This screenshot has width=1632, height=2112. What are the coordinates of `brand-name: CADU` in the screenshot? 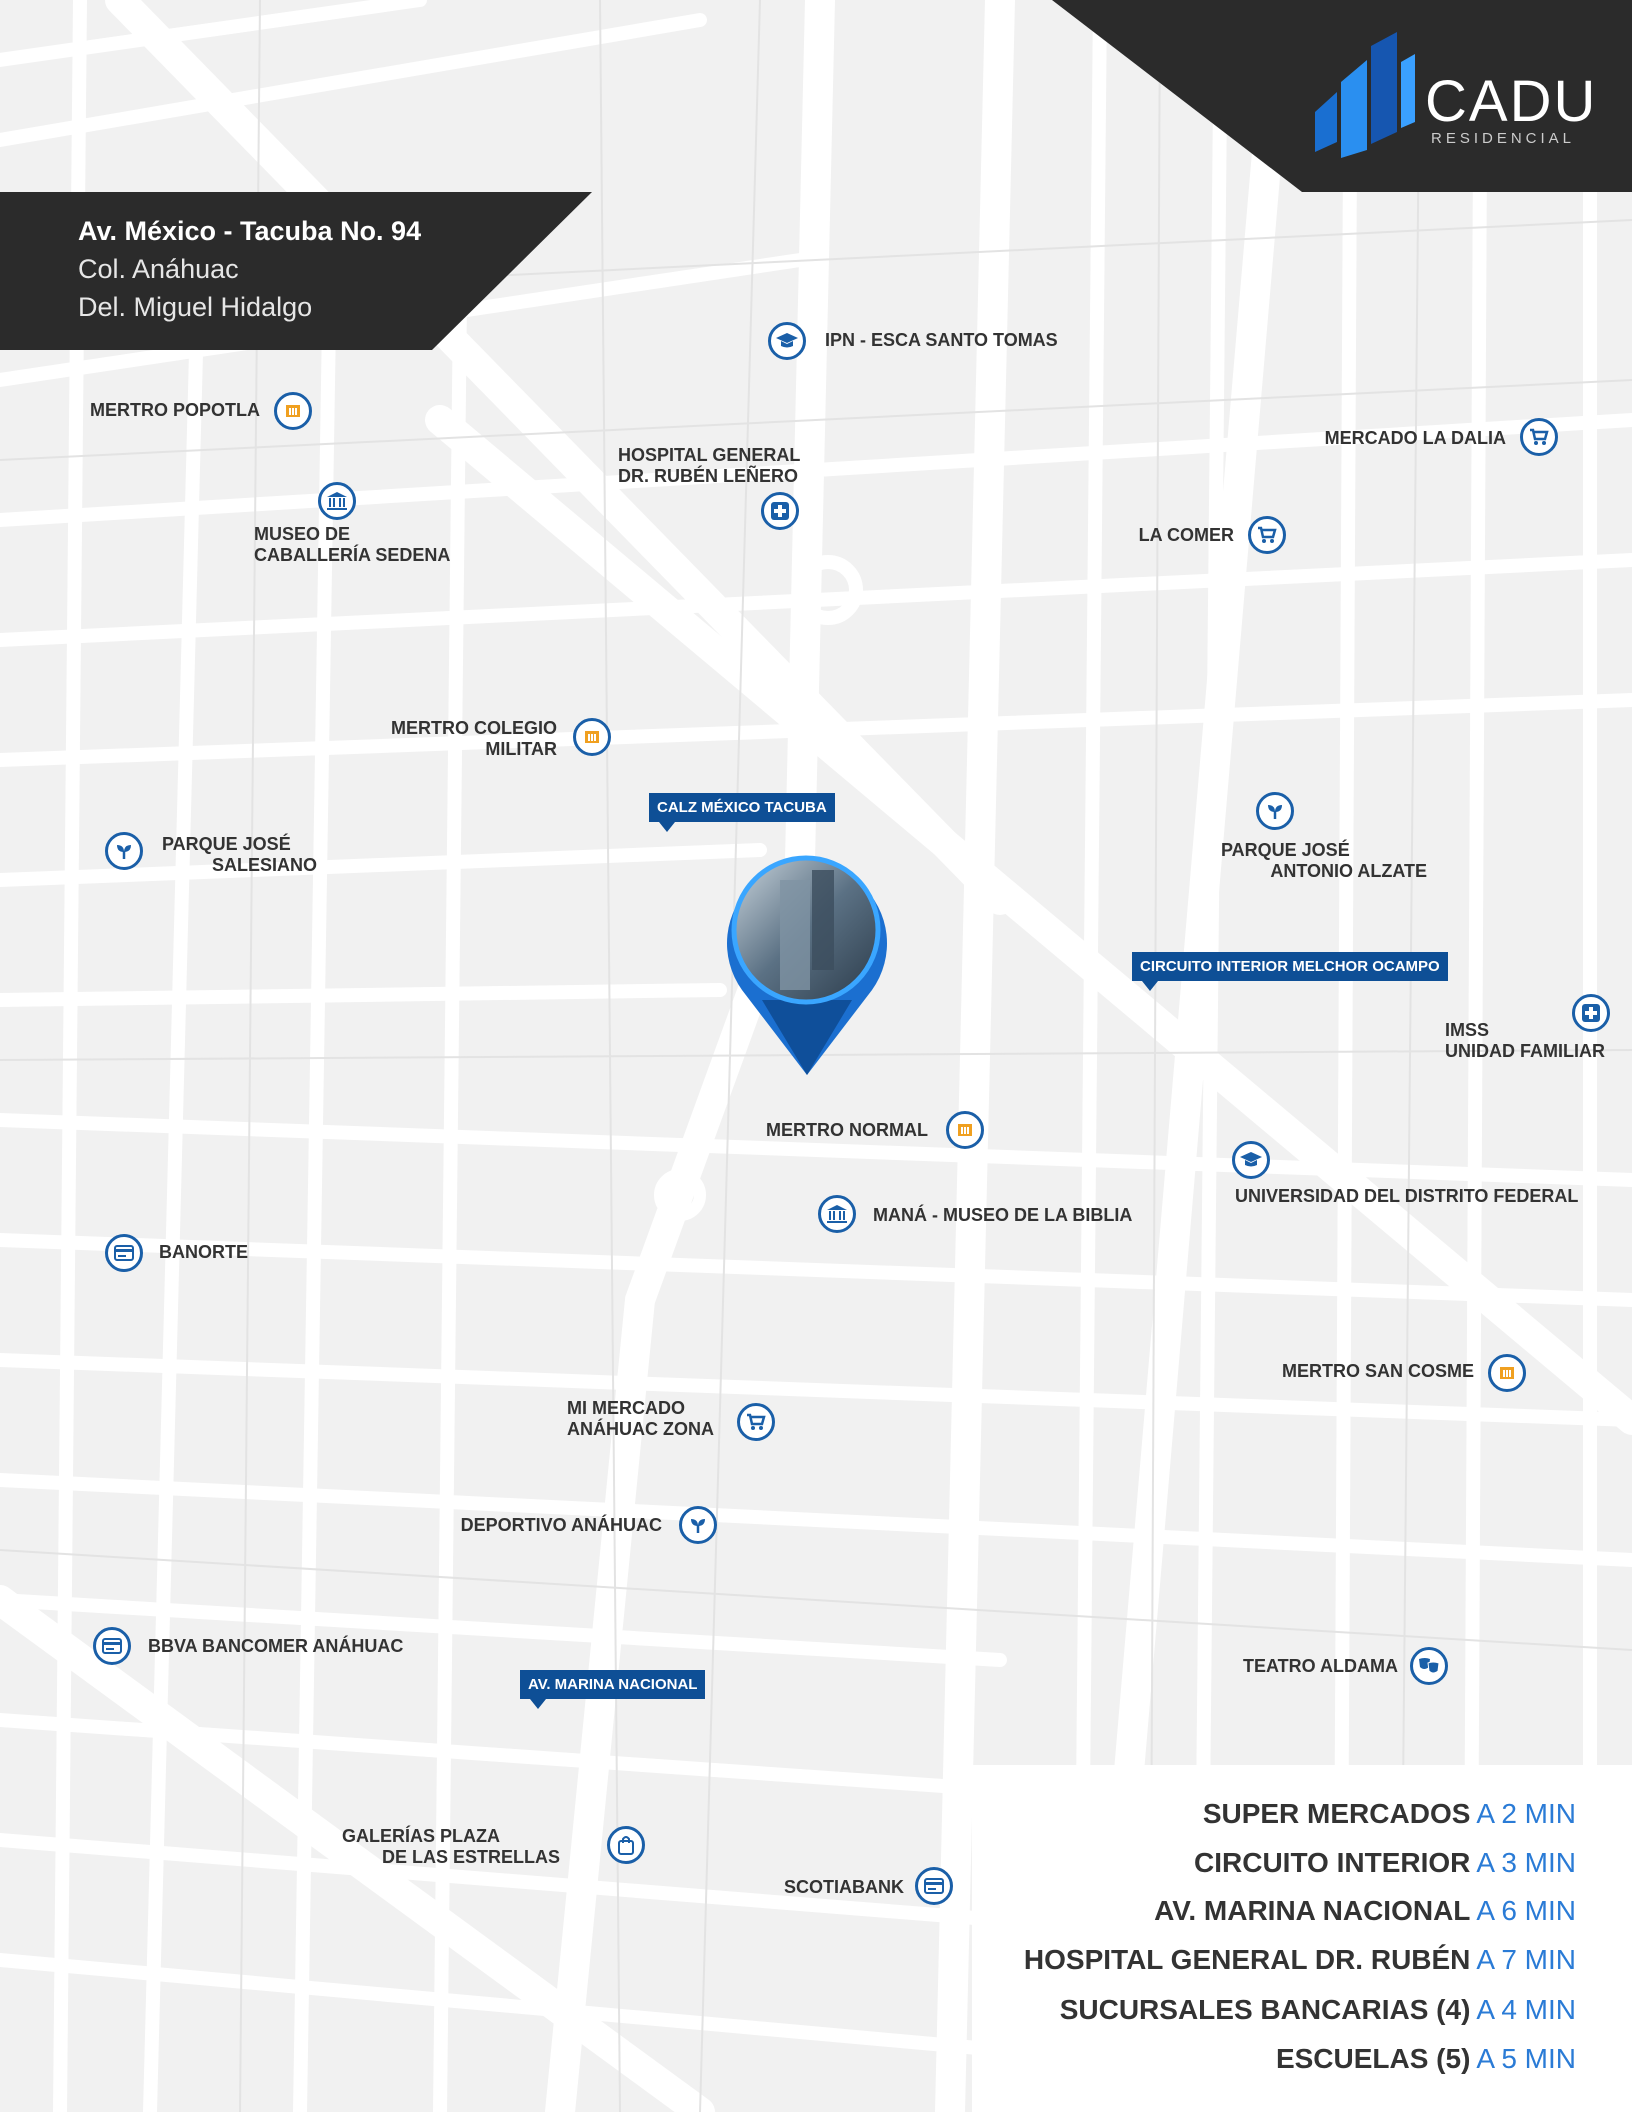 It's located at (1511, 101).